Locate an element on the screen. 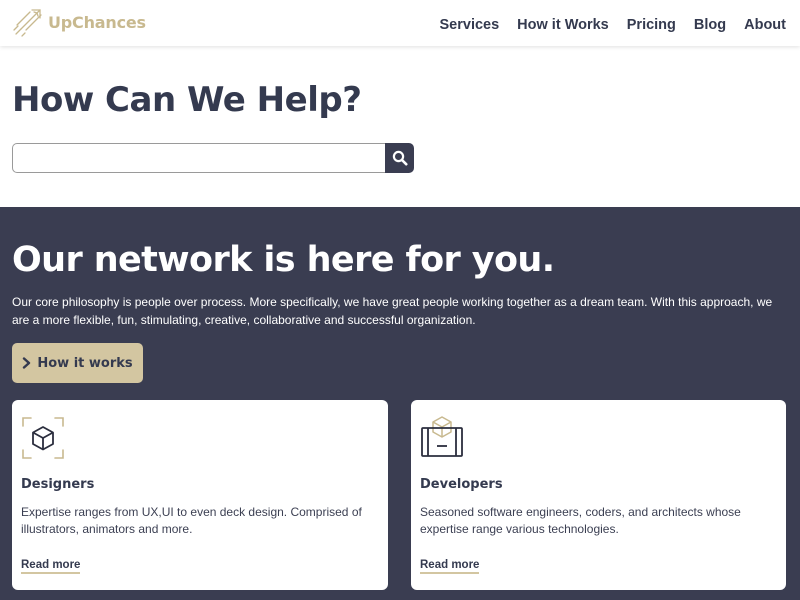 This screenshot has width=800, height=600. logo: UpChances is located at coordinates (79, 22).